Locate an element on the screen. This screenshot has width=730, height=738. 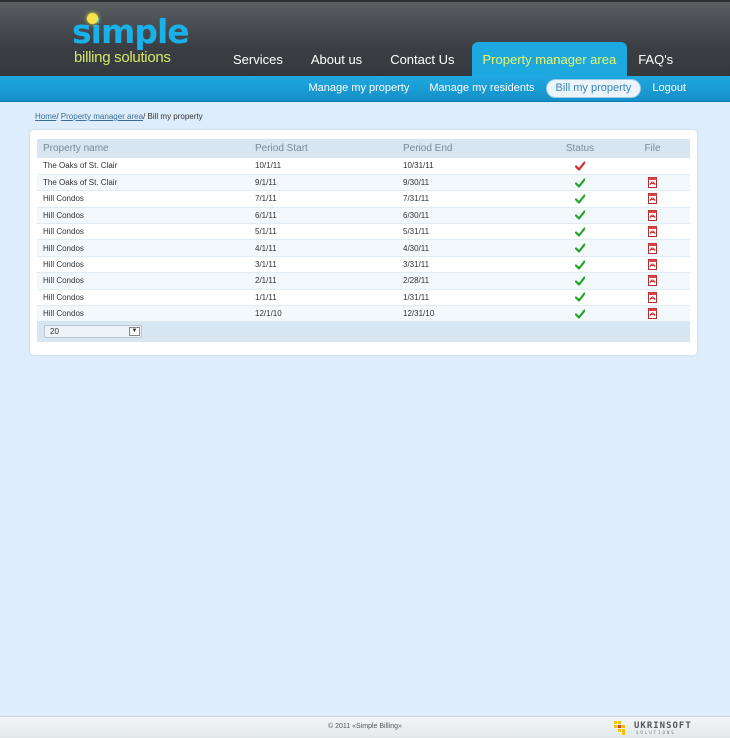
cell-period-start: 2/1/11 is located at coordinates (323, 281).